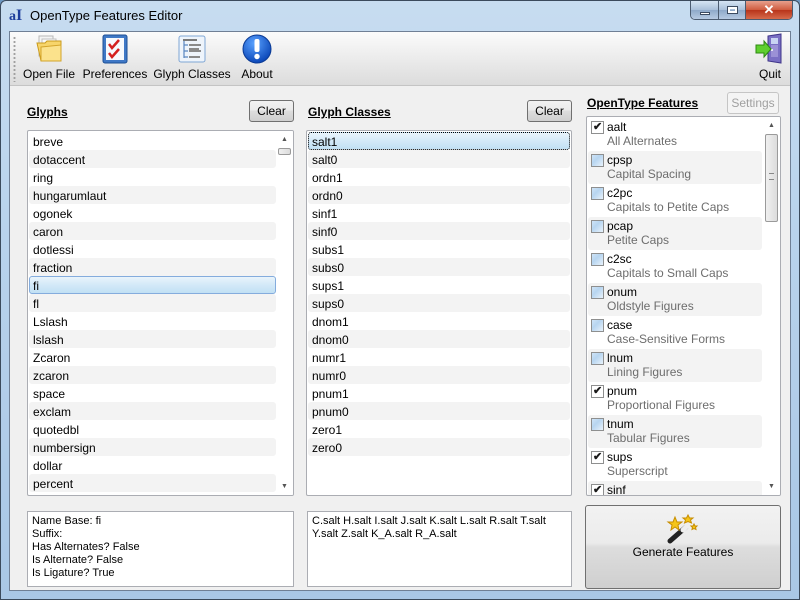 This screenshot has width=800, height=600. Describe the element at coordinates (152, 447) in the screenshot. I see `glyph-list-item: numbersign` at that location.